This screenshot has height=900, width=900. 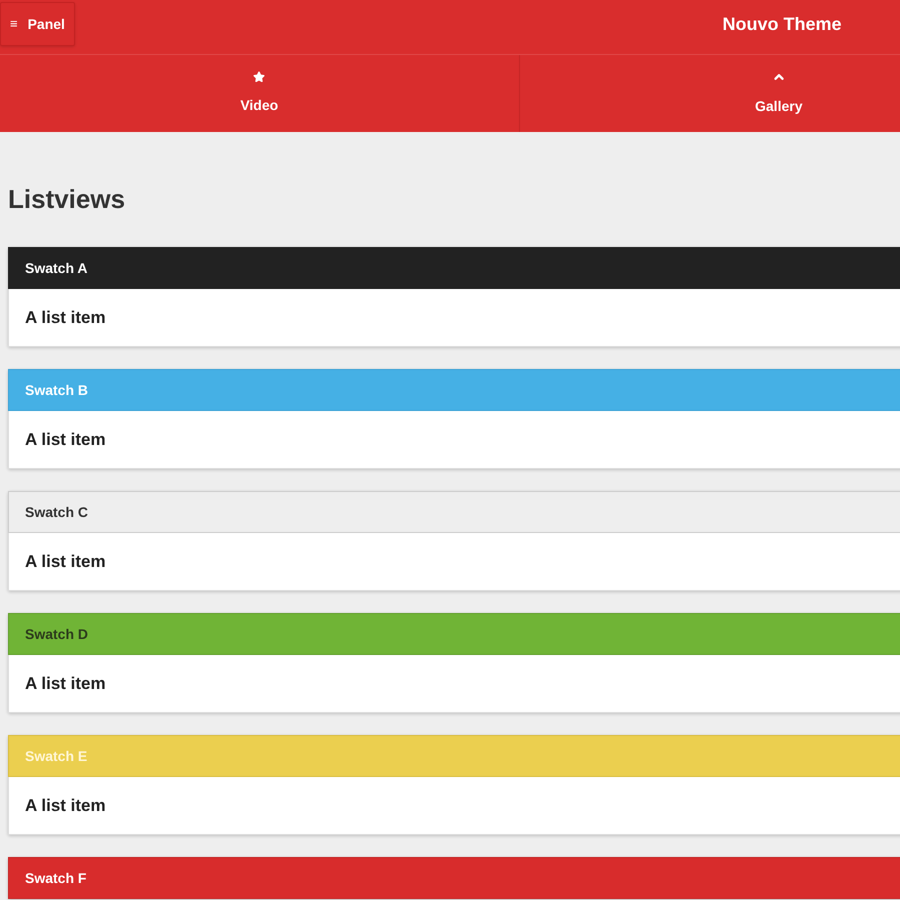 I want to click on menu-icon: ≡, so click(x=14, y=24).